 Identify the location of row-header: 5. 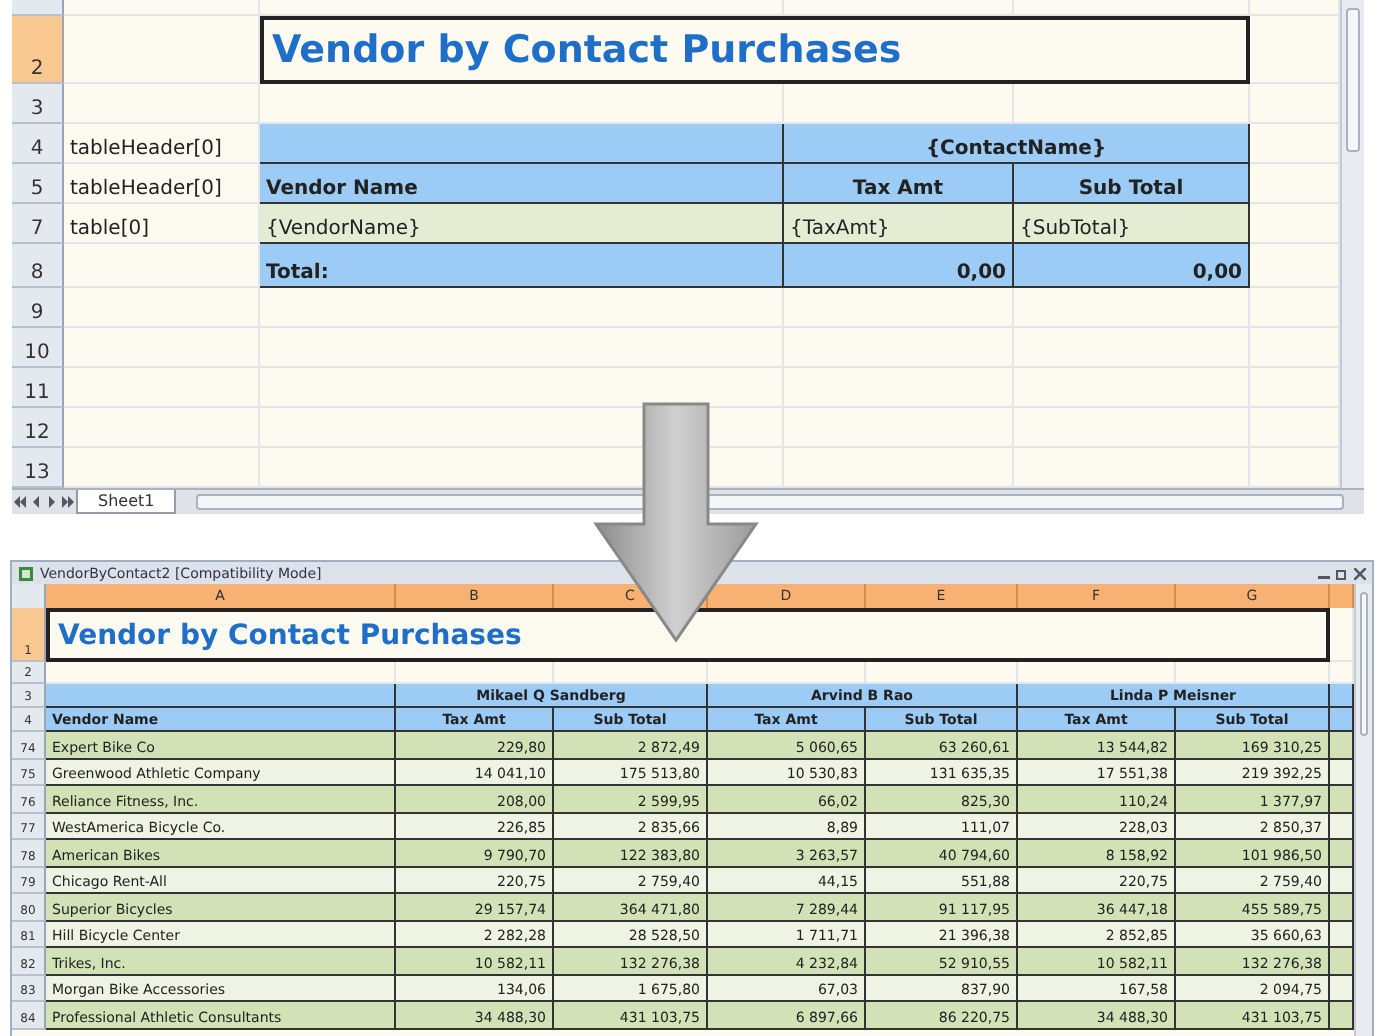
(38, 184).